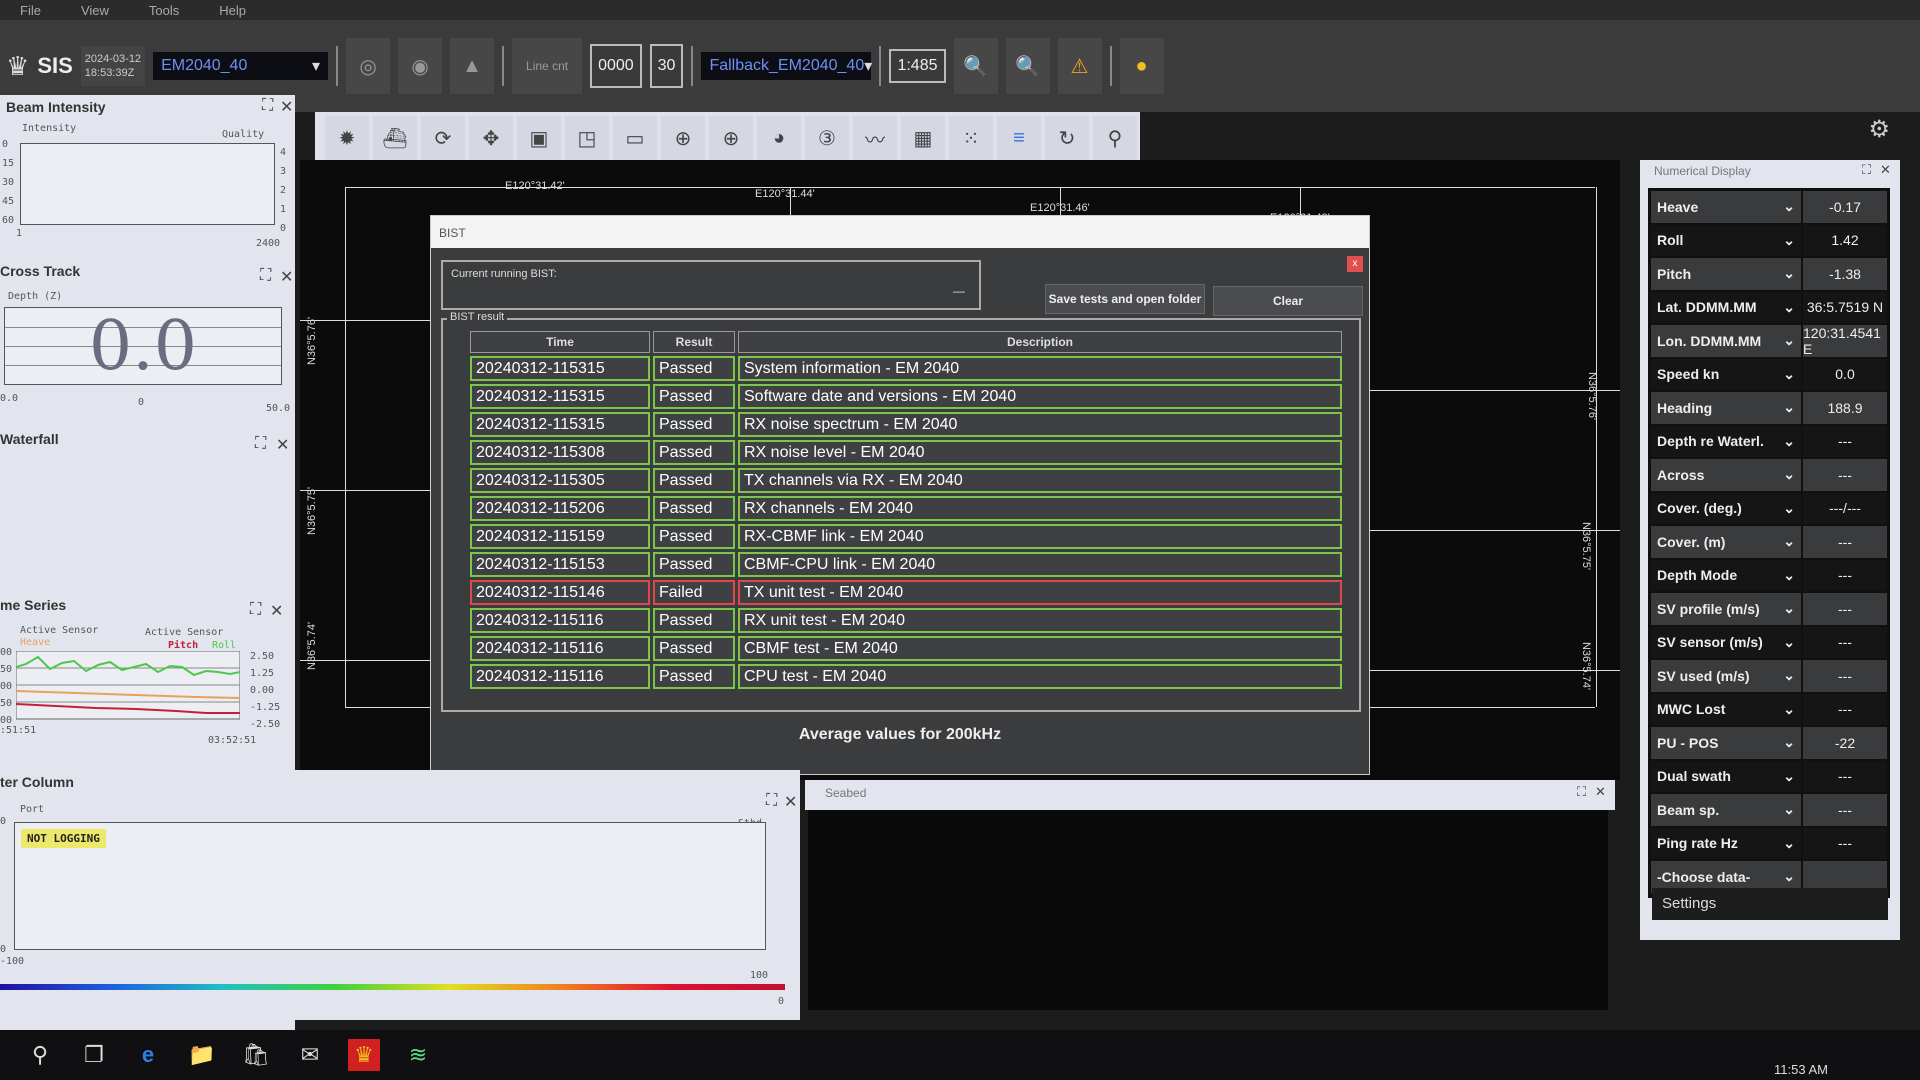 Image resolution: width=1920 pixels, height=1080 pixels. I want to click on data-select: Cover. (deg.) ⌄, so click(1726, 508).